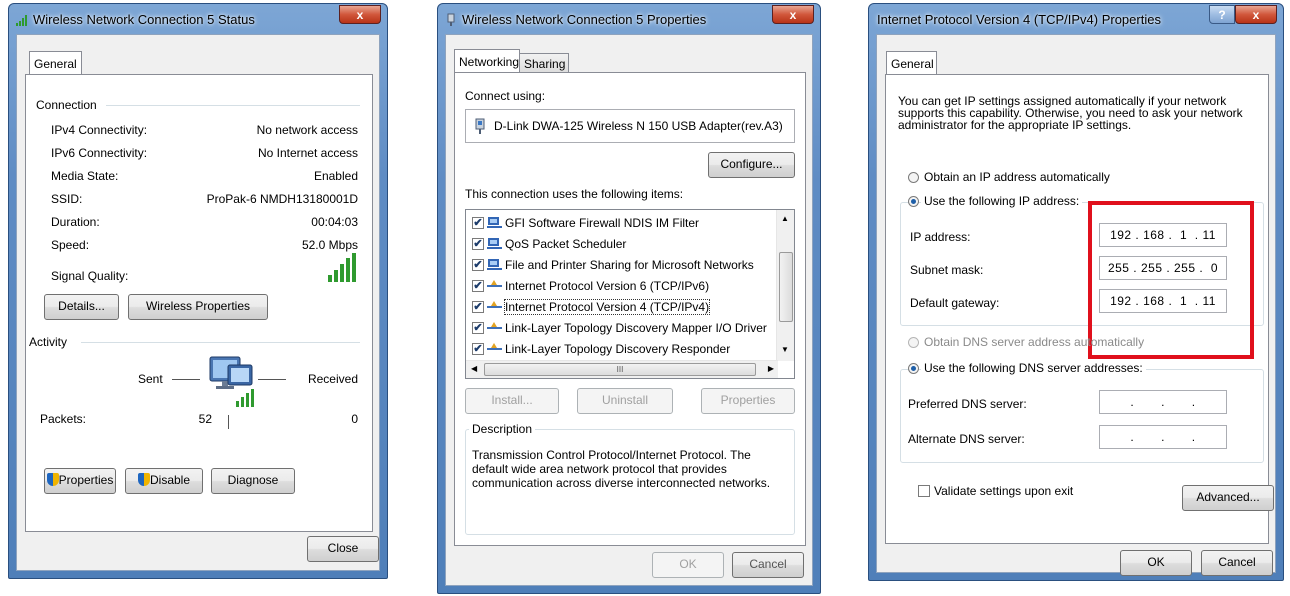 This screenshot has height=596, width=1290. I want to click on window-title: Wireless Network Connection 5 Properties, so click(584, 19).